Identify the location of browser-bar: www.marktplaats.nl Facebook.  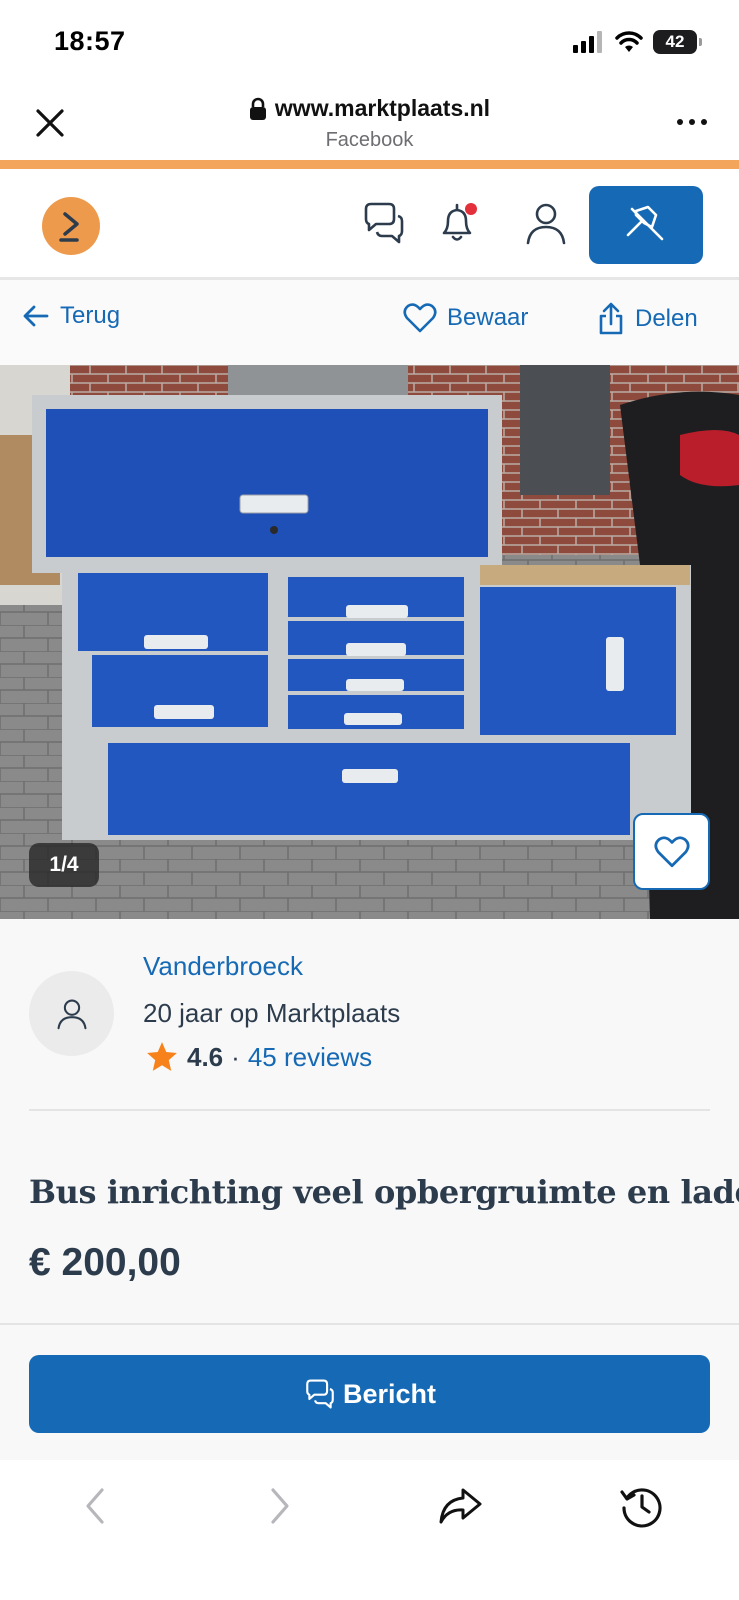
(369, 120).